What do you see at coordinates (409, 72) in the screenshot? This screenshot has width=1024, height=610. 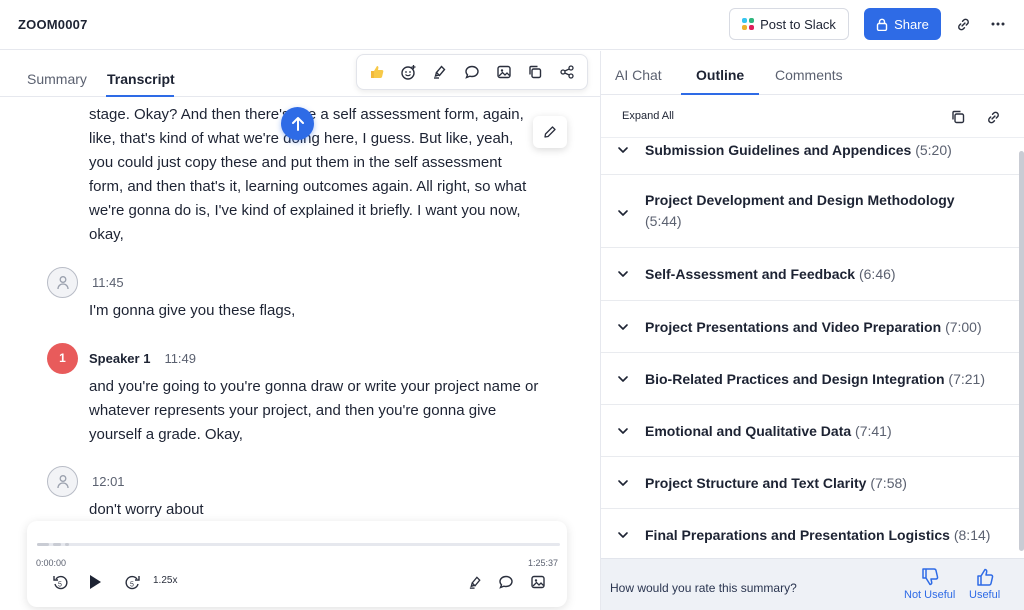 I see `add-emoji-icon` at bounding box center [409, 72].